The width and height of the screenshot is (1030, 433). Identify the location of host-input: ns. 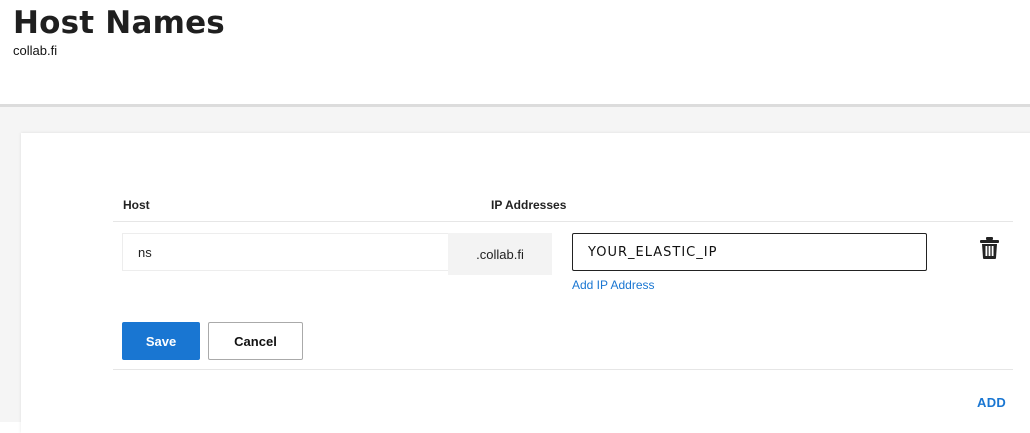
(285, 252).